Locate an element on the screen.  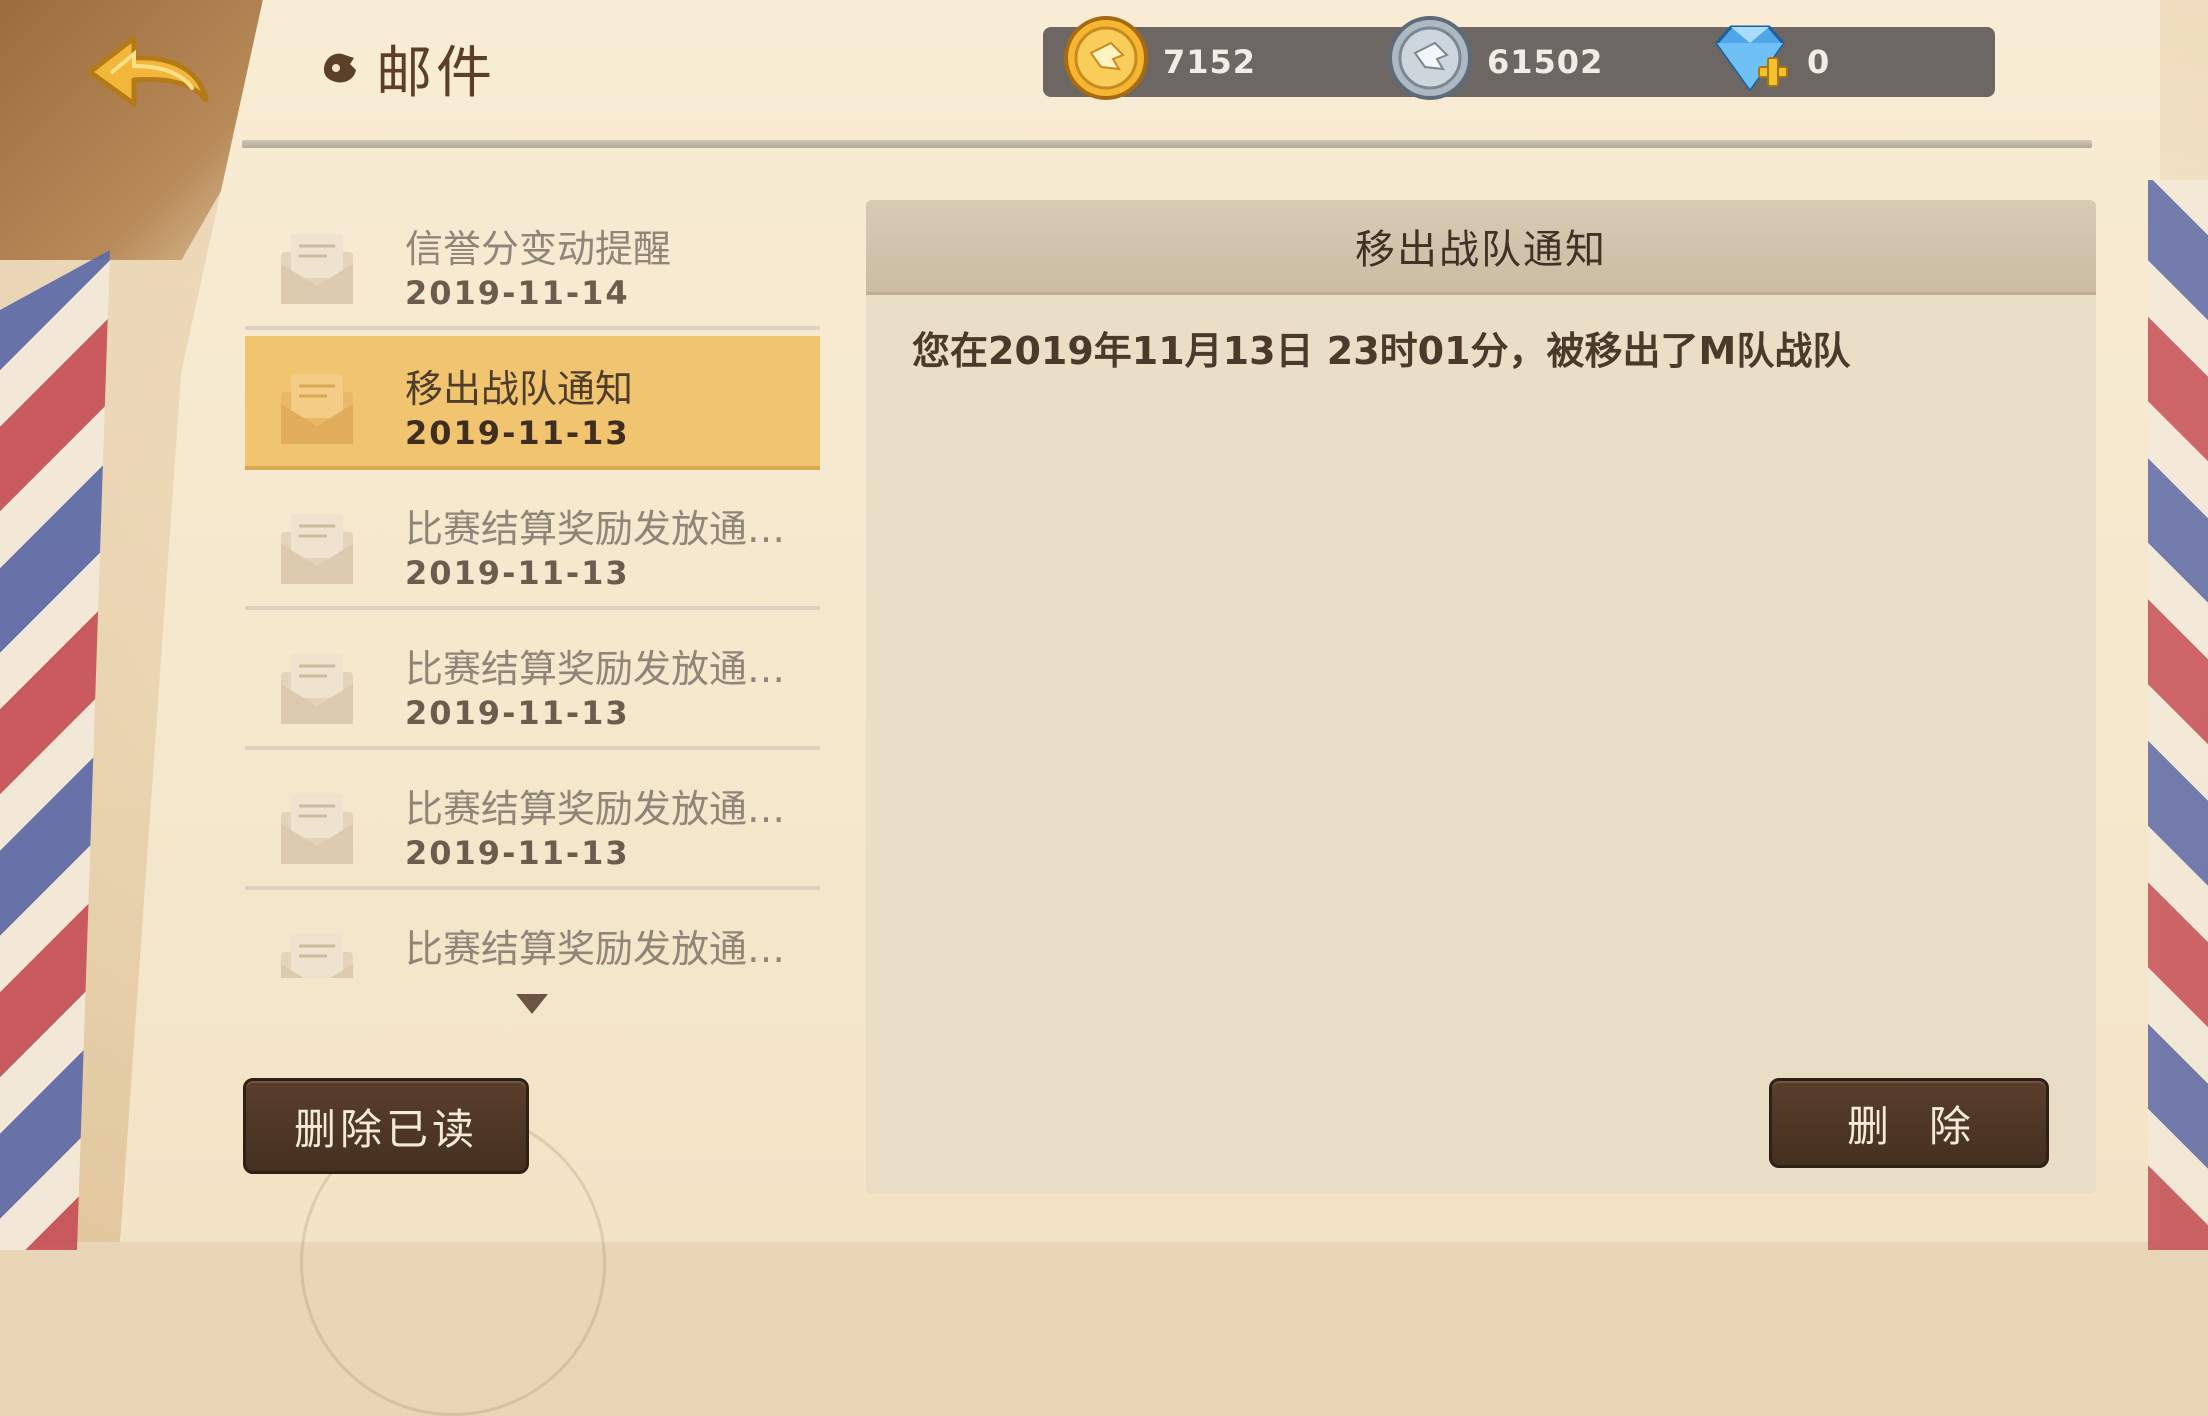
header-divider is located at coordinates (1167, 144).